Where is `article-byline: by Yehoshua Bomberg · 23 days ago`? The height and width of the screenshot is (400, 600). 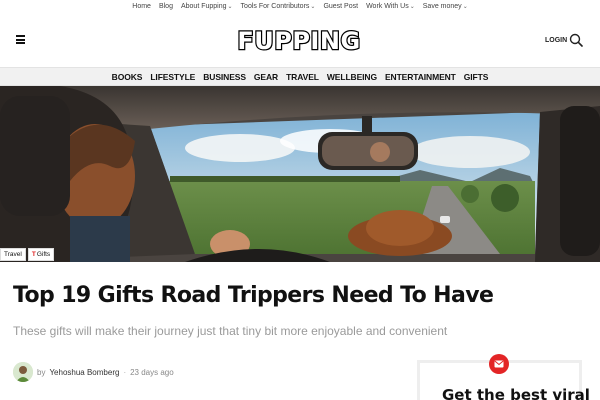
article-byline: by Yehoshua Bomberg · 23 days ago is located at coordinates (93, 372).